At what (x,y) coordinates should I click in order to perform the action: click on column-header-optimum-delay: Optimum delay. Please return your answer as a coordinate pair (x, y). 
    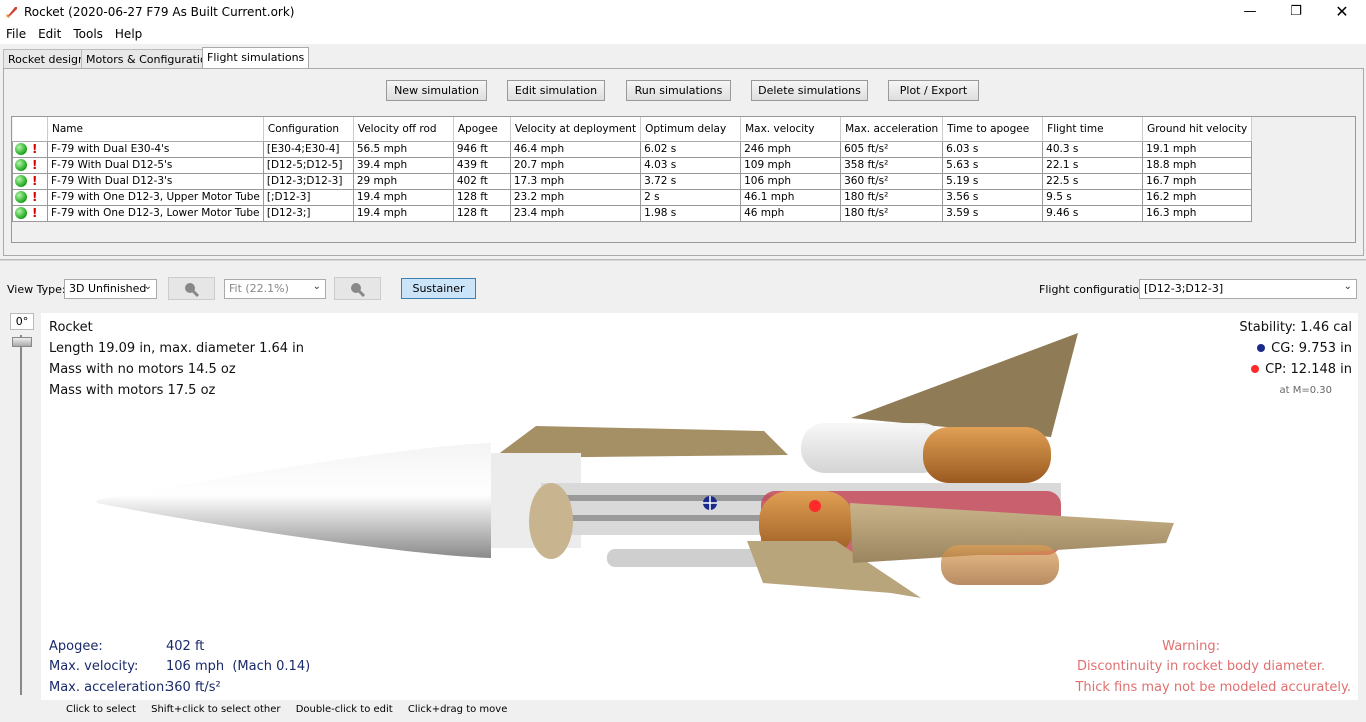
    Looking at the image, I should click on (691, 129).